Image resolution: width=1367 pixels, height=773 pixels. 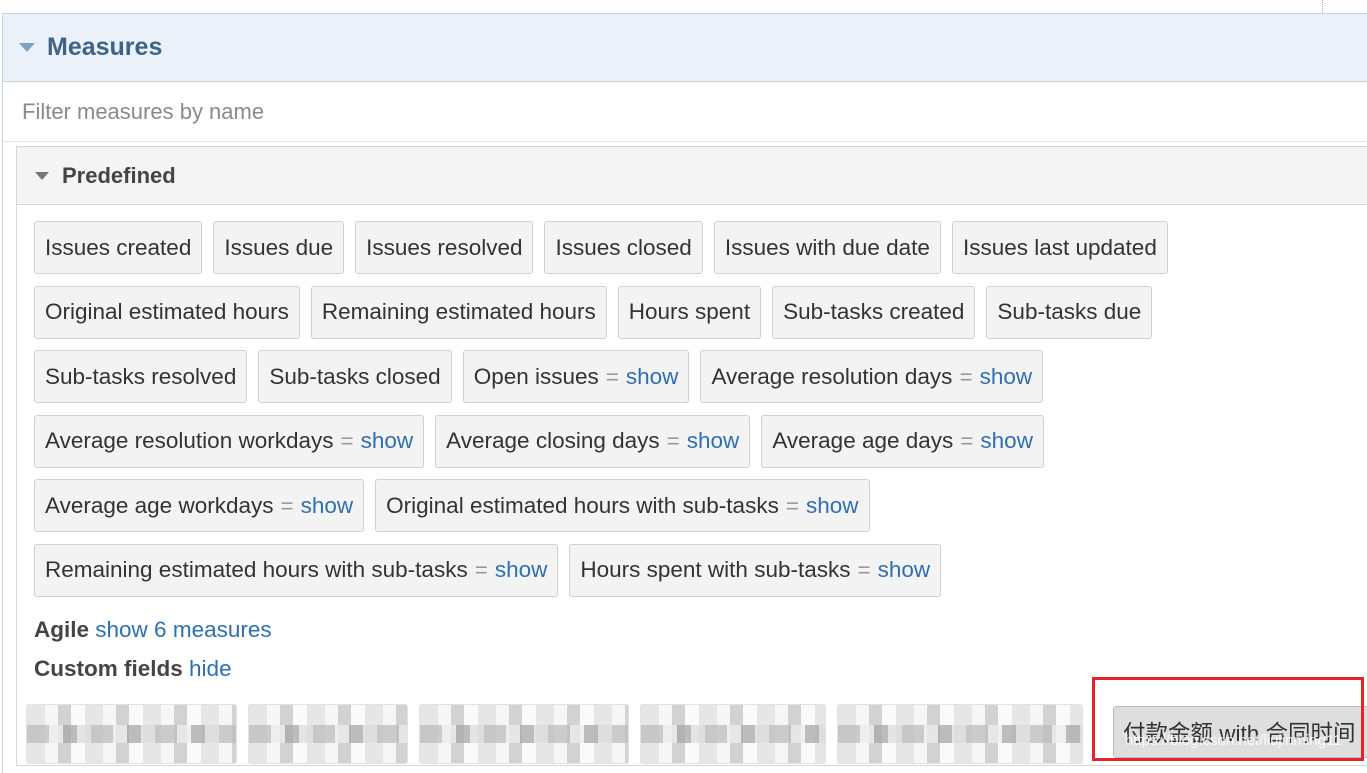 I want to click on measure-chip-label: Remaining estimated hours with sub-tasks, so click(x=256, y=569).